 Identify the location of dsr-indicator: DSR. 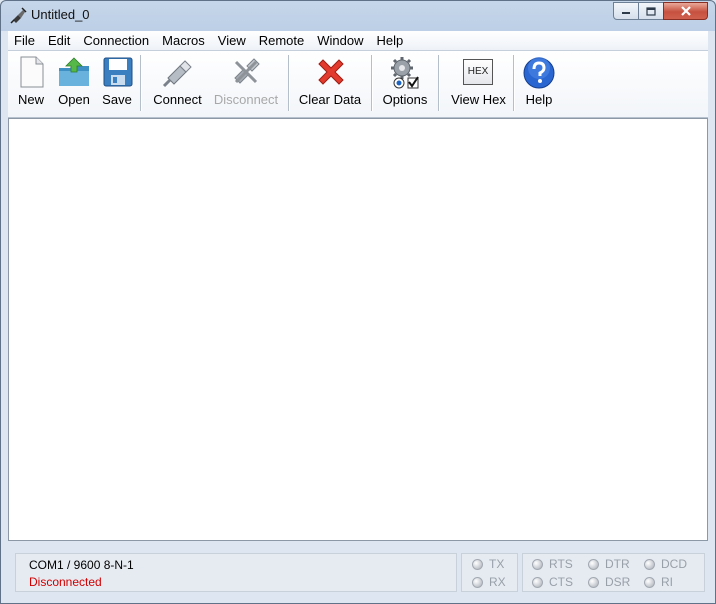
(609, 582).